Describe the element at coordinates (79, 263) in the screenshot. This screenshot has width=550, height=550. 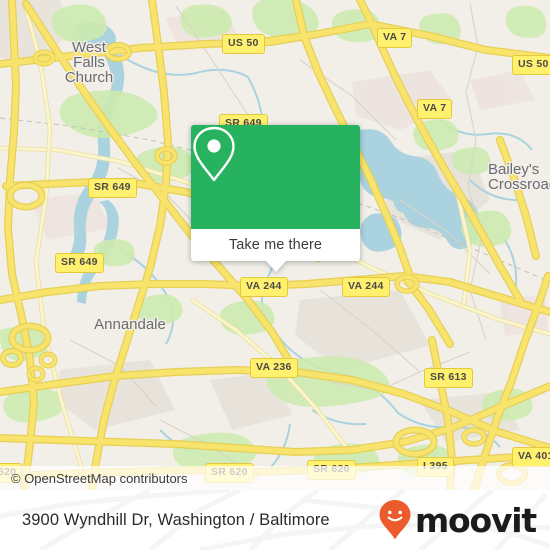
I see `road-shield-sr-649-left: SR 649` at that location.